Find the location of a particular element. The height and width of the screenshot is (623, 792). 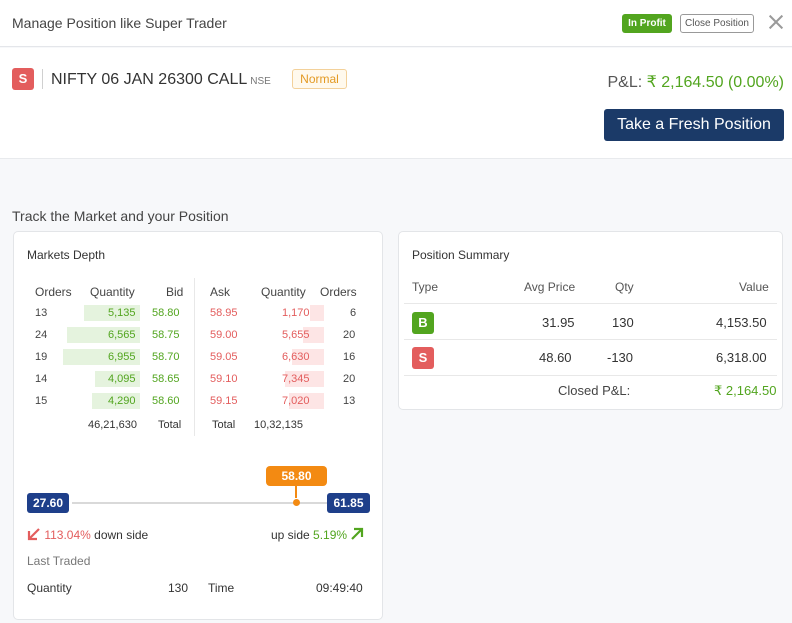

bid-orders: 14 is located at coordinates (41, 379).